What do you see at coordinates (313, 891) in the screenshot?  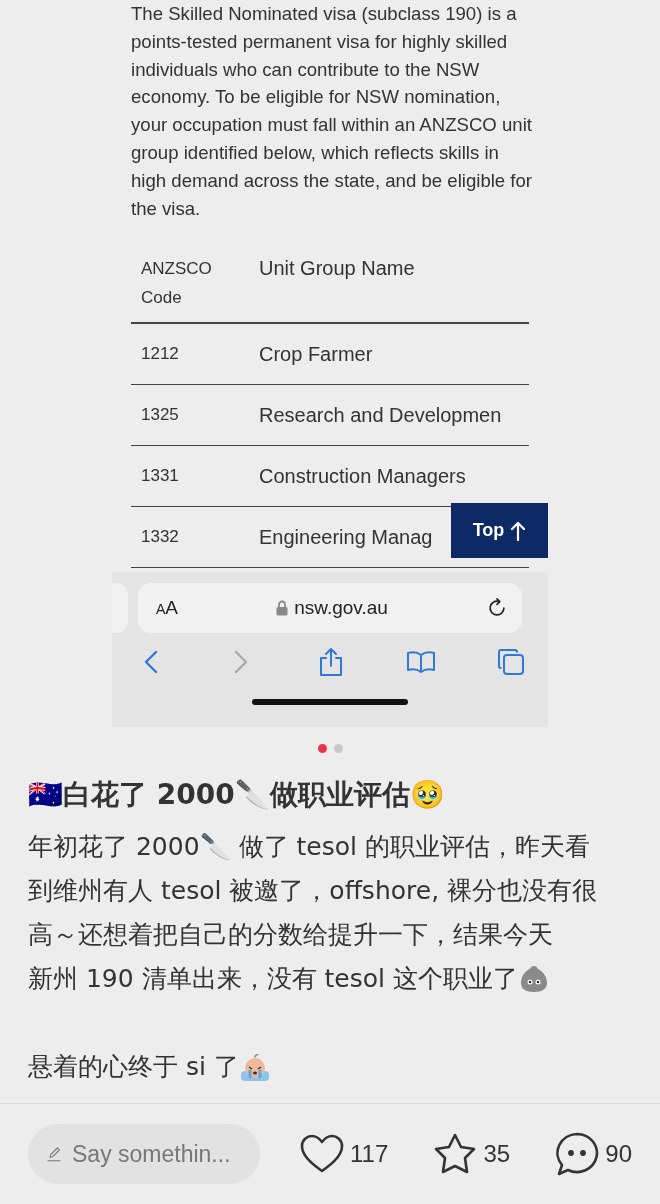 I see `post-text: 到维州有人 tesol 被邀了，offshore, 裸分也没有很` at bounding box center [313, 891].